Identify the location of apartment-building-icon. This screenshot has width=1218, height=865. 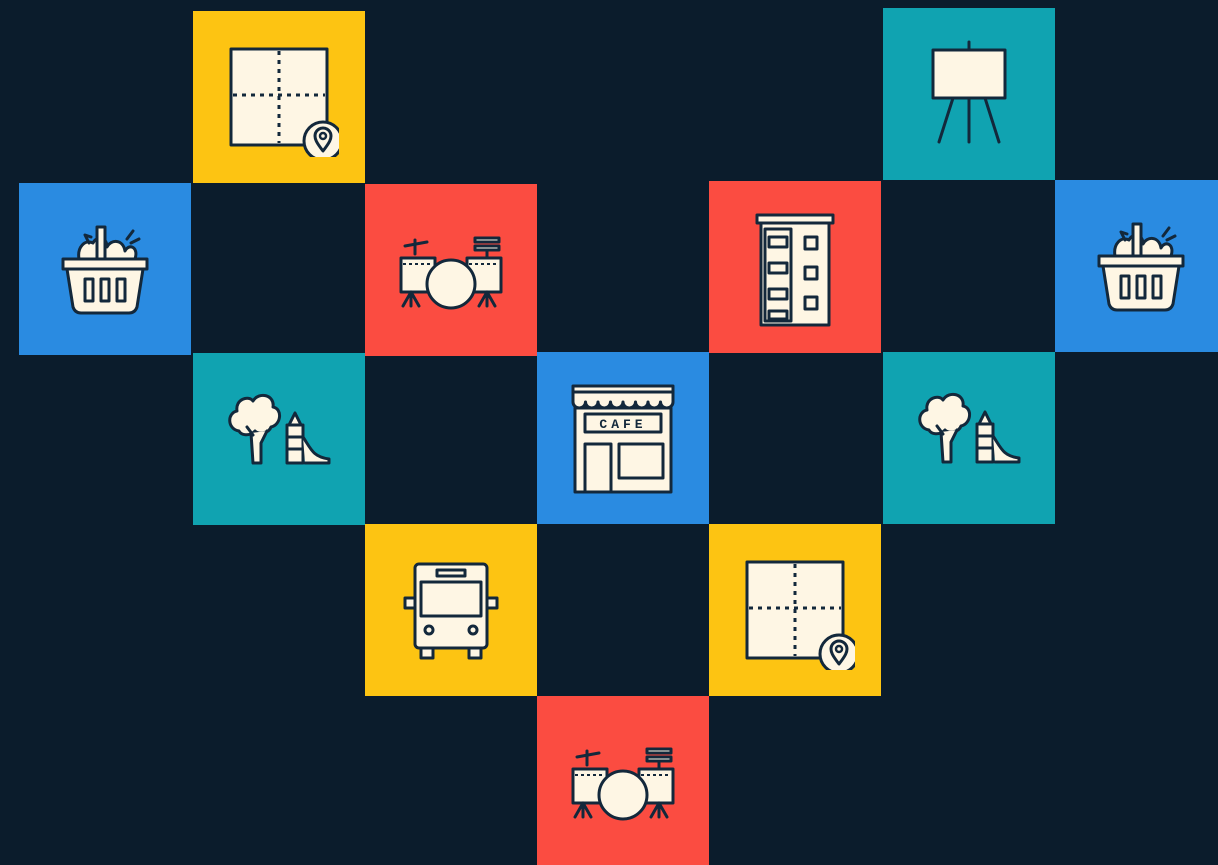
(795, 267).